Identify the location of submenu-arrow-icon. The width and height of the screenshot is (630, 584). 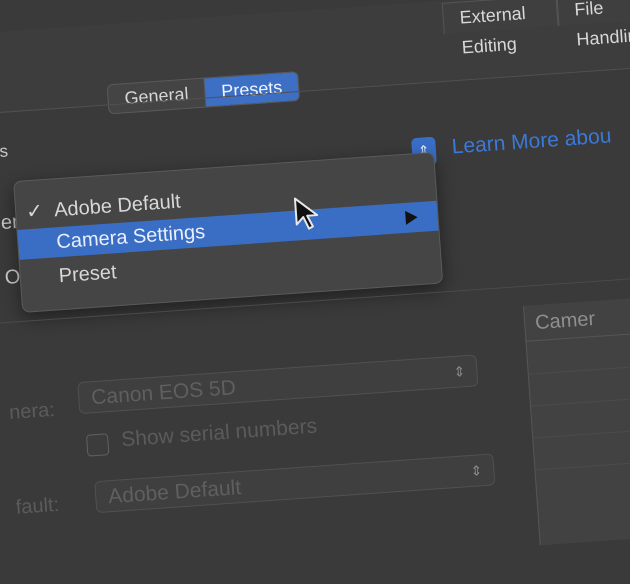
(412, 217).